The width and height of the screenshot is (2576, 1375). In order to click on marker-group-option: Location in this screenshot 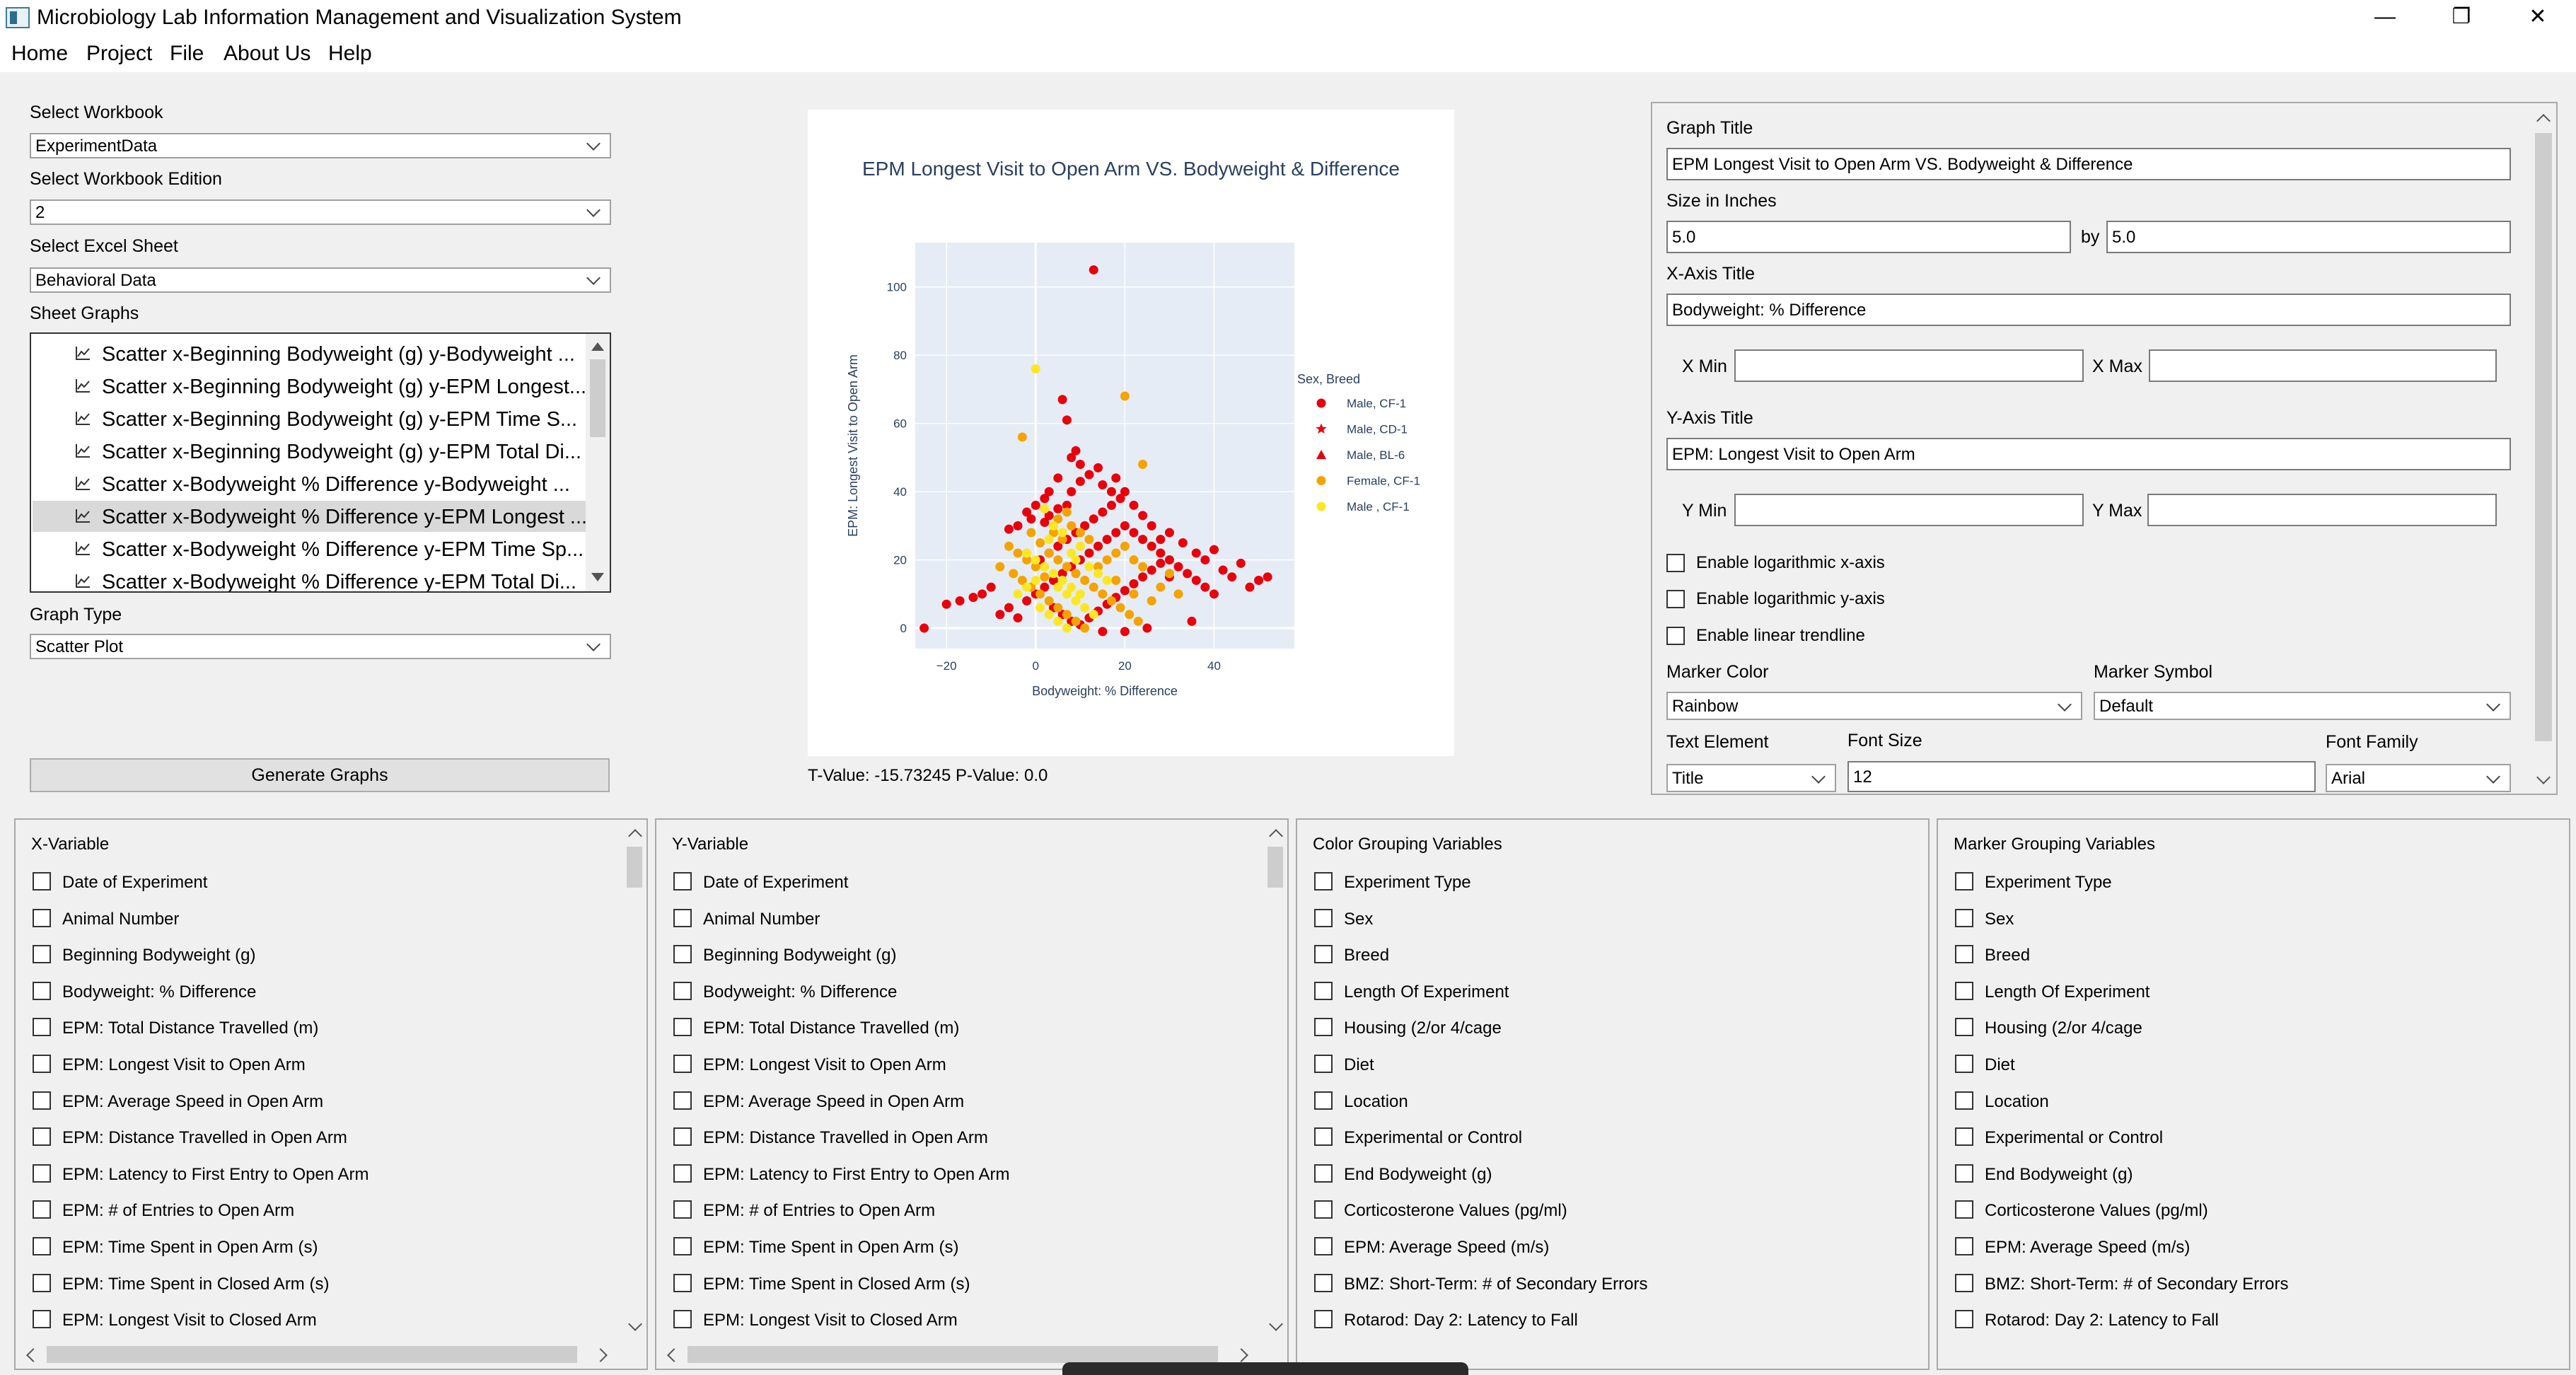, I will do `click(2245, 1102)`.